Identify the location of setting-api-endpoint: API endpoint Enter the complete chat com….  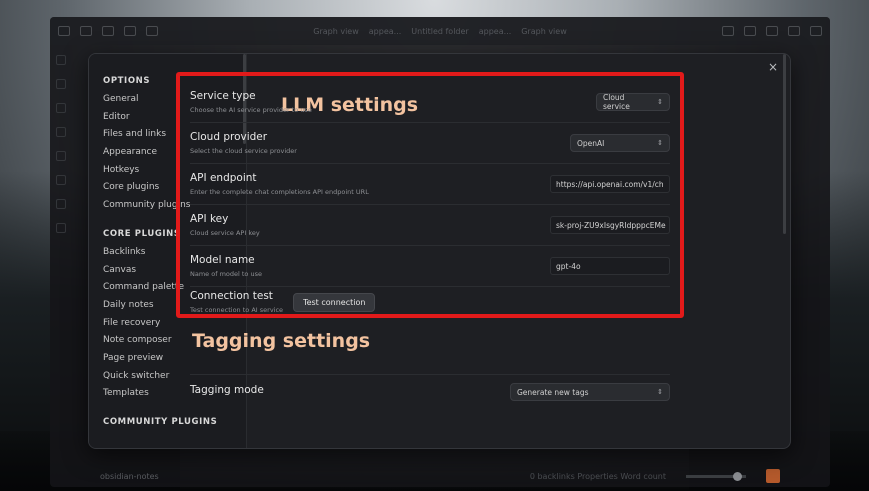
(430, 184).